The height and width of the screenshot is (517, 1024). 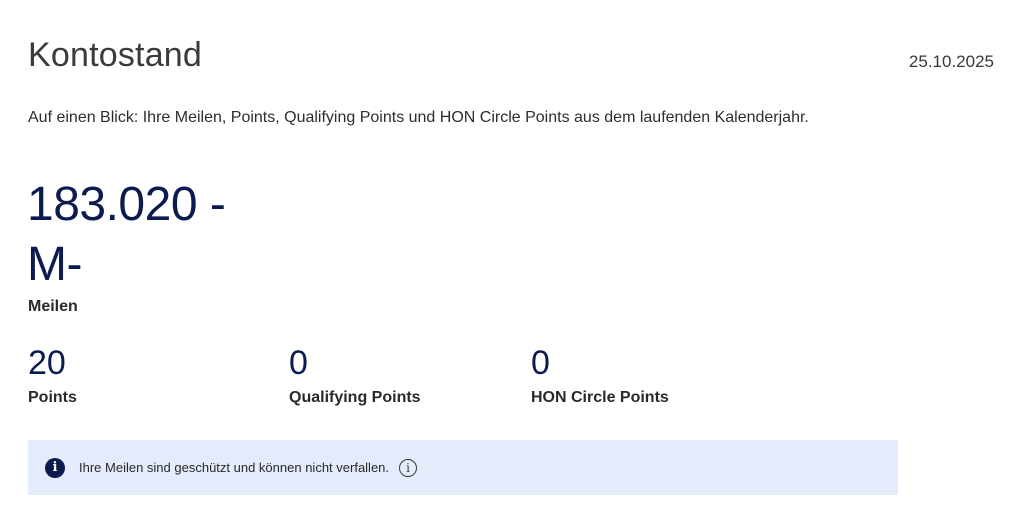 What do you see at coordinates (47, 363) in the screenshot?
I see `points-value: 20` at bounding box center [47, 363].